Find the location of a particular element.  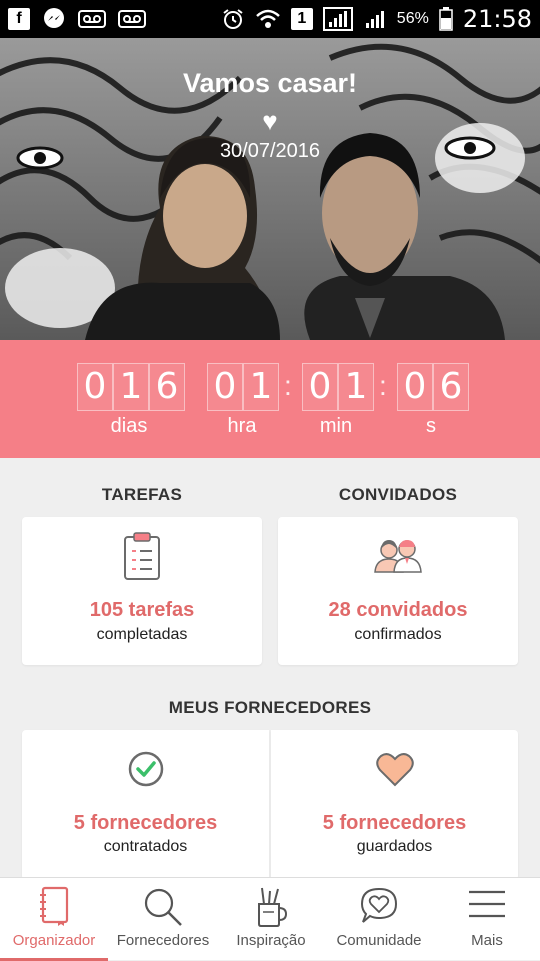

heart-icon: ♥ is located at coordinates (270, 121).